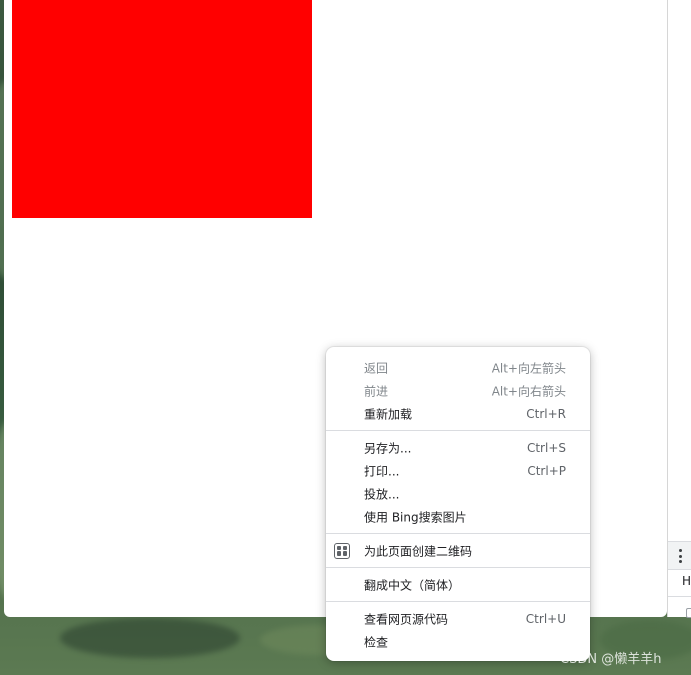 The height and width of the screenshot is (675, 691). What do you see at coordinates (458, 470) in the screenshot?
I see `menu-item-print: 打印... Ctrl+P` at bounding box center [458, 470].